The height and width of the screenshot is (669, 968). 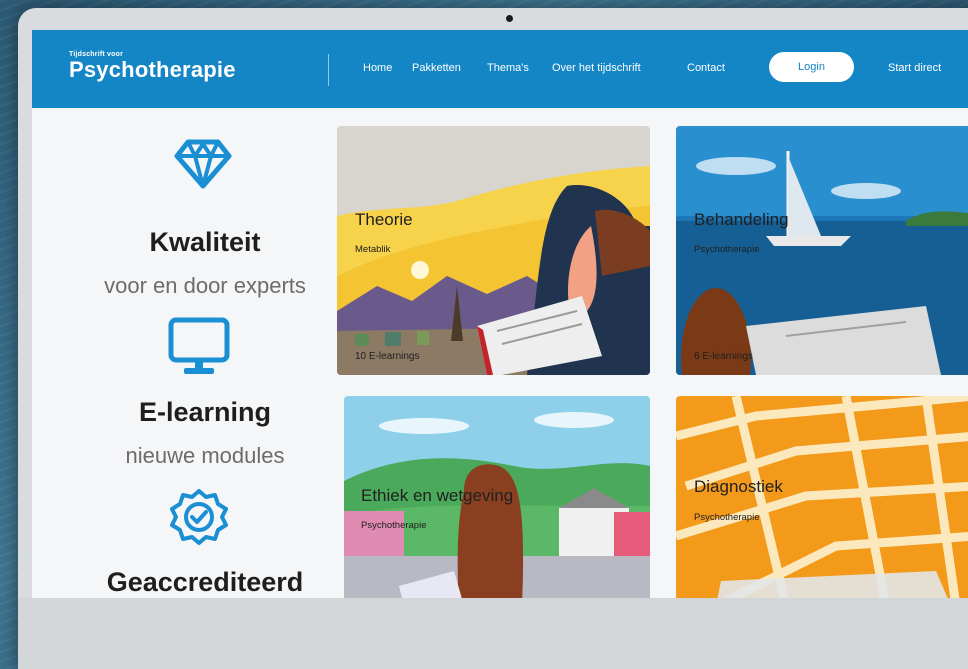 I want to click on feature-title-geaccrediteerd: Geaccrediteerd, so click(x=205, y=582).